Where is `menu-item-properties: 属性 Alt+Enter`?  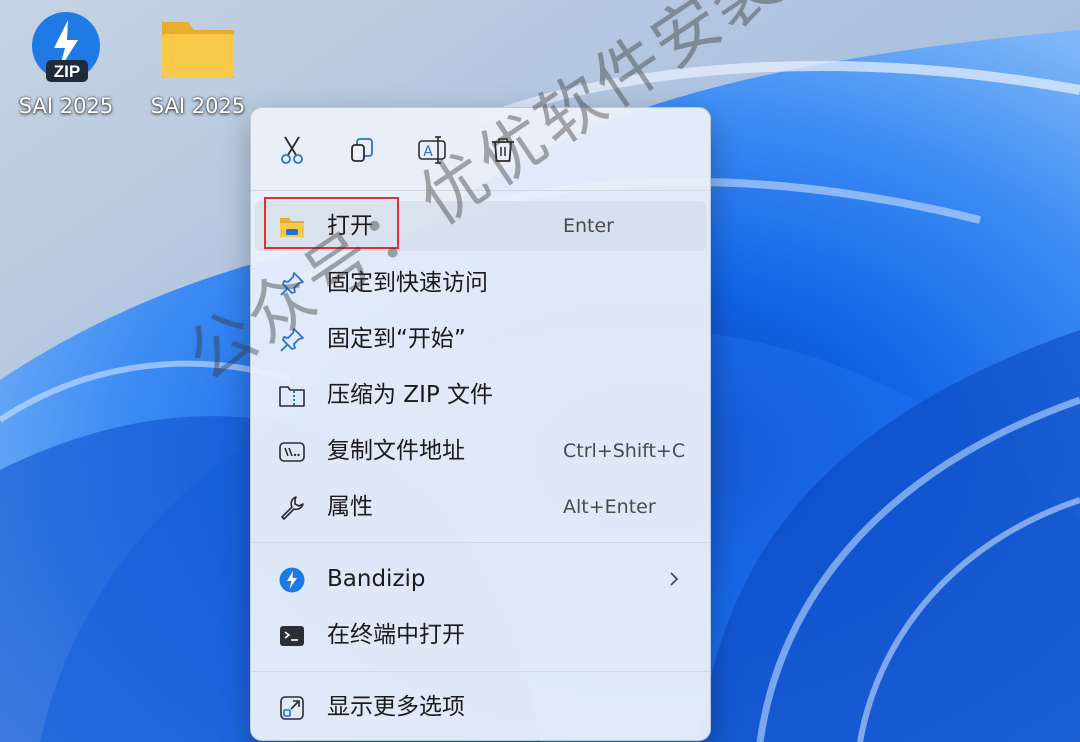 menu-item-properties: 属性 Alt+Enter is located at coordinates (480, 507).